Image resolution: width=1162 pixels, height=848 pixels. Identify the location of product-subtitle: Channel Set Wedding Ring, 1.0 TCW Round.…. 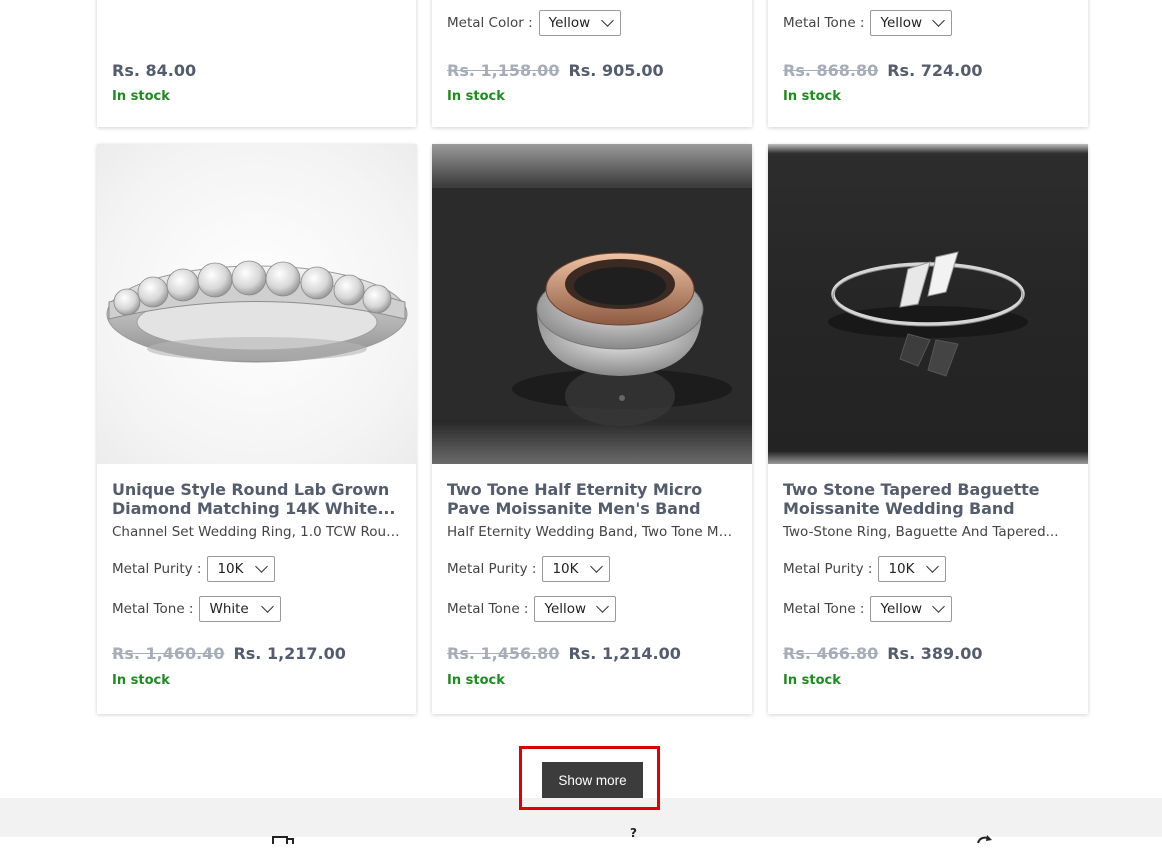
(257, 532).